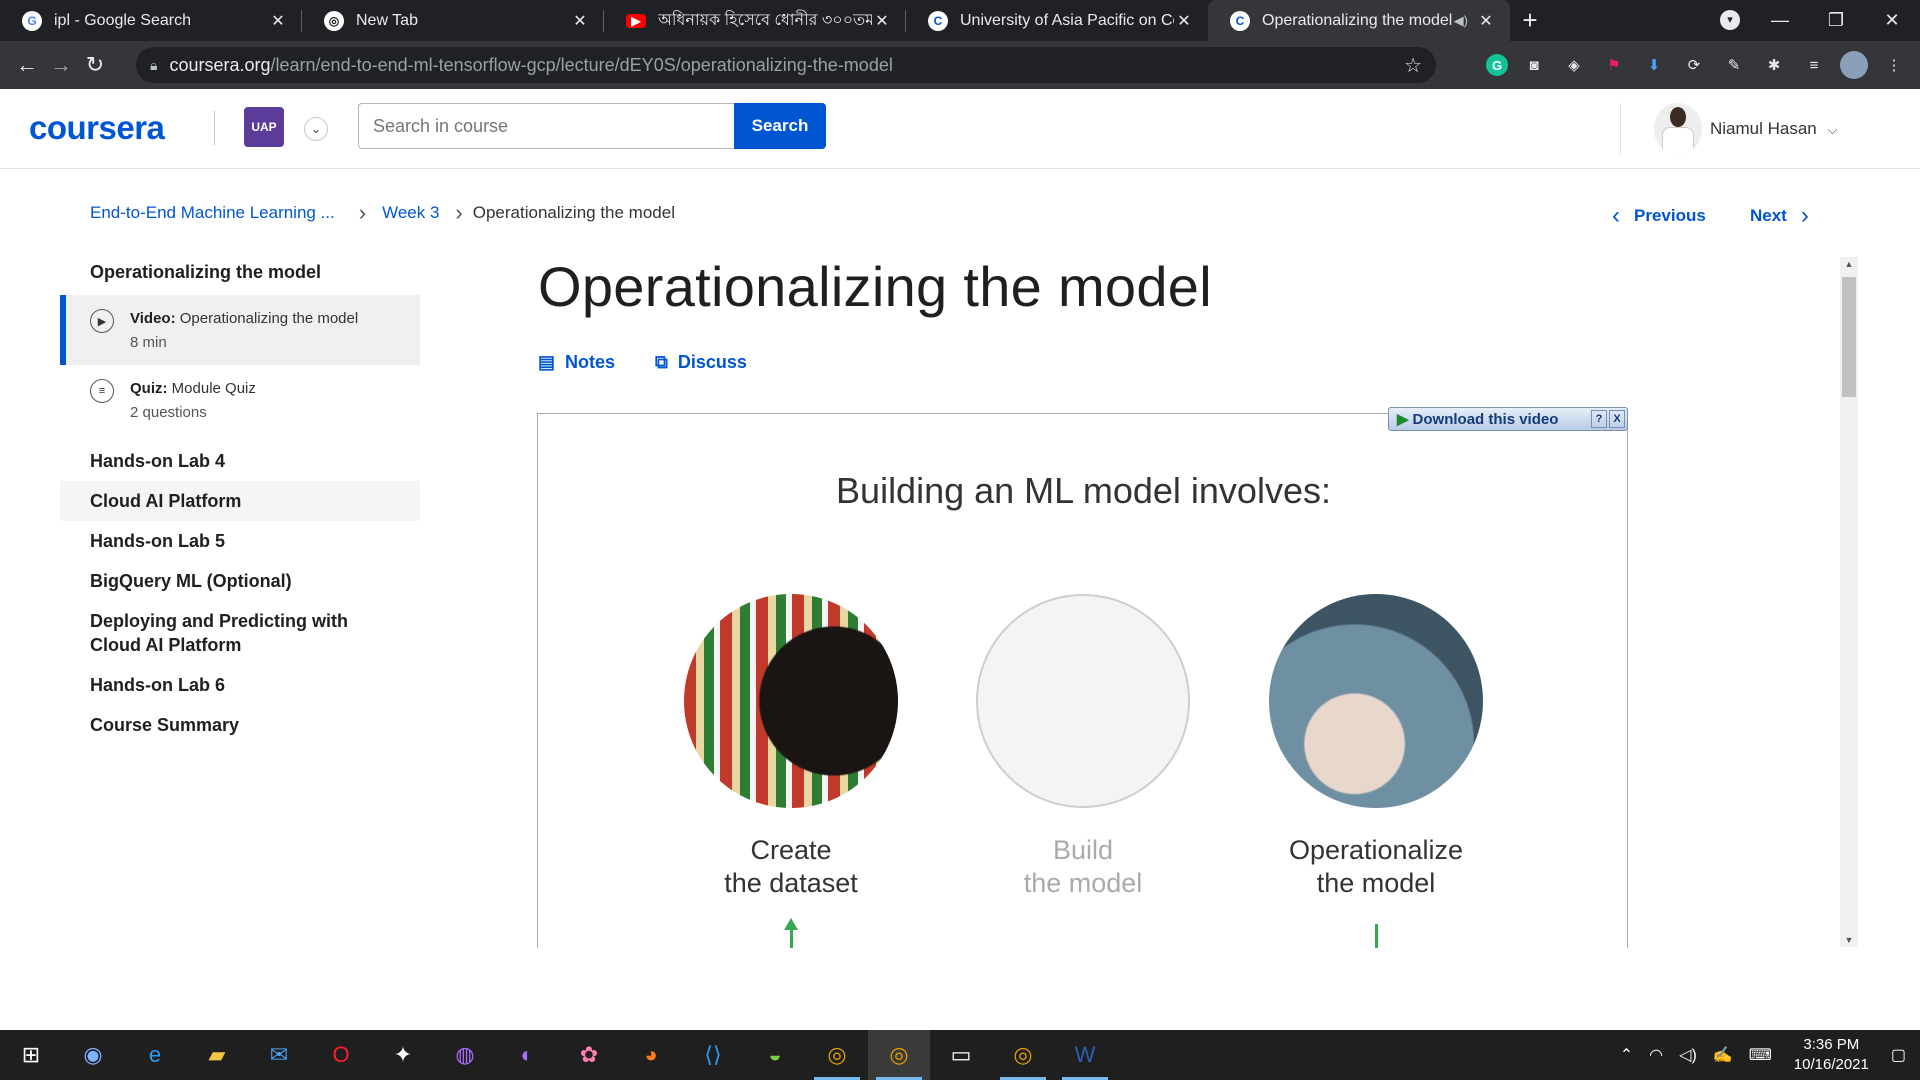  Describe the element at coordinates (1497, 65) in the screenshot. I see `grammarly-icon: G` at that location.